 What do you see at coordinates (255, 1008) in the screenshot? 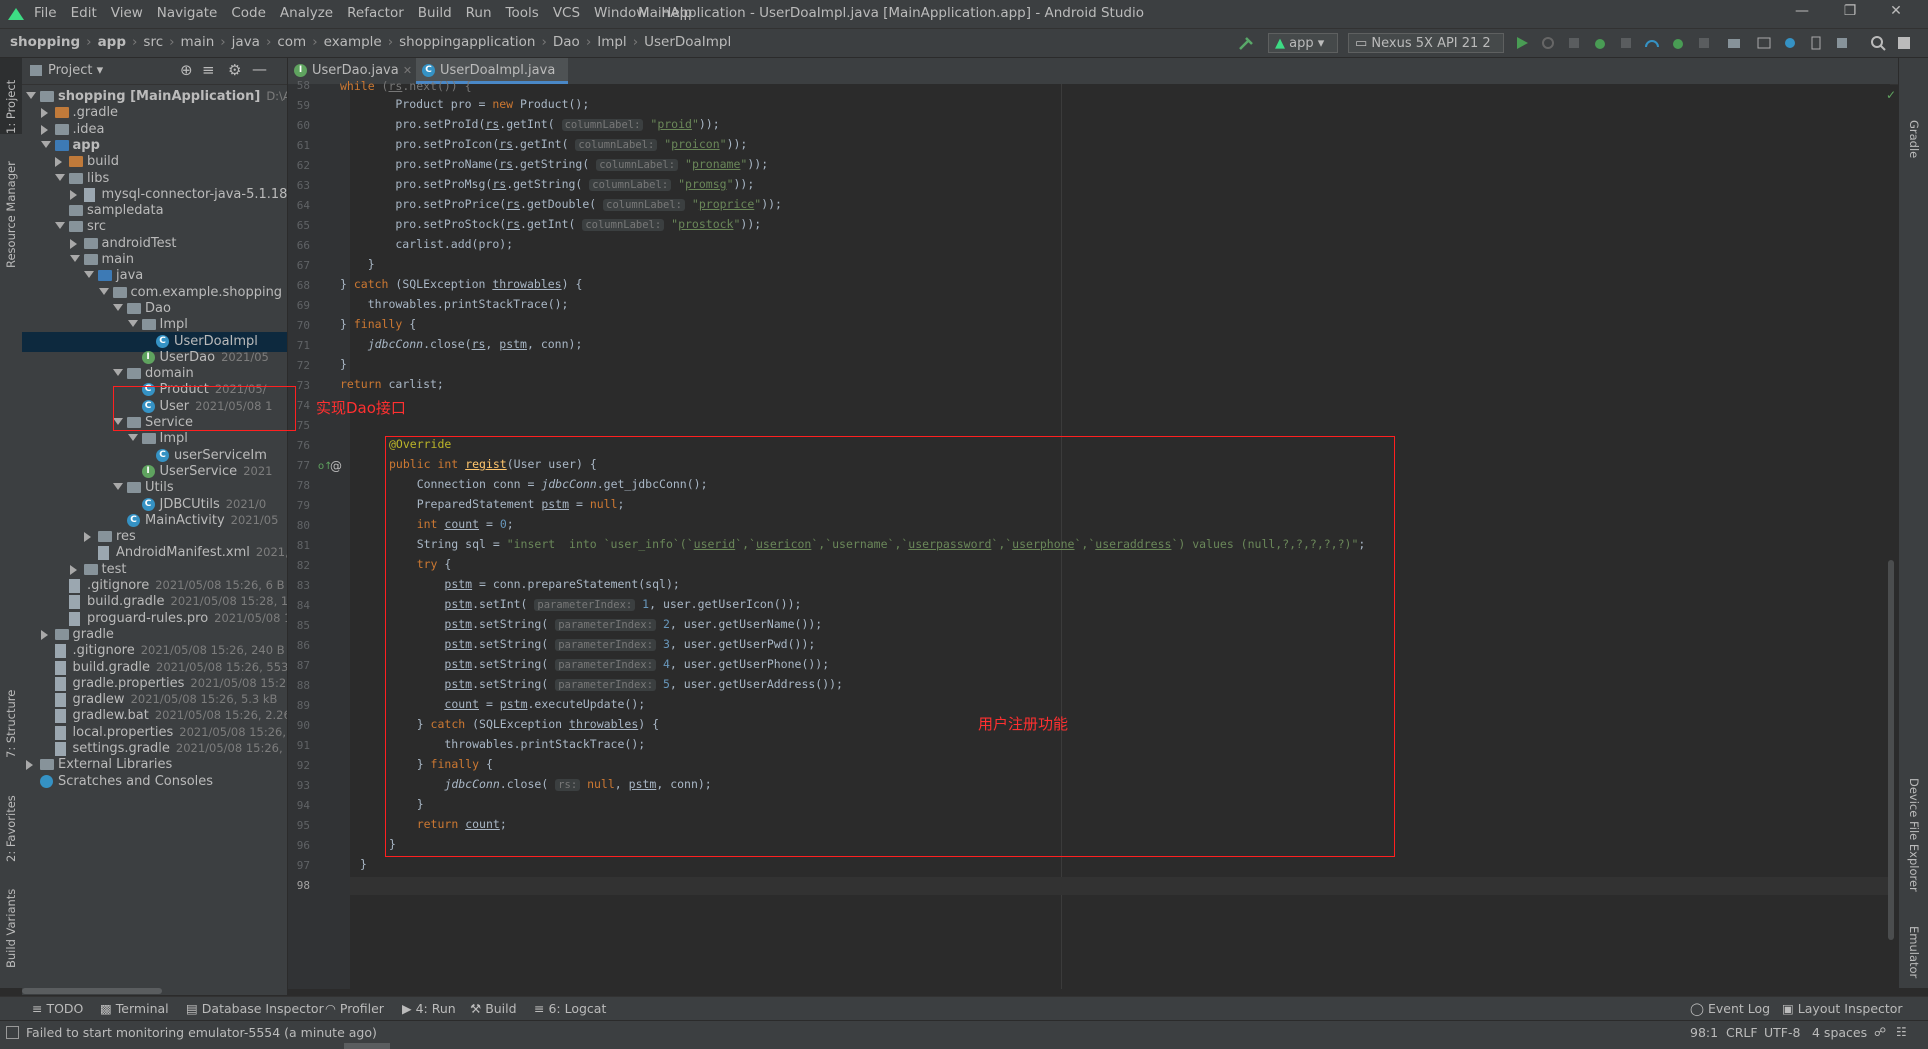
I see `database-inspector-tool-tab: ▤ Database Inspector` at bounding box center [255, 1008].